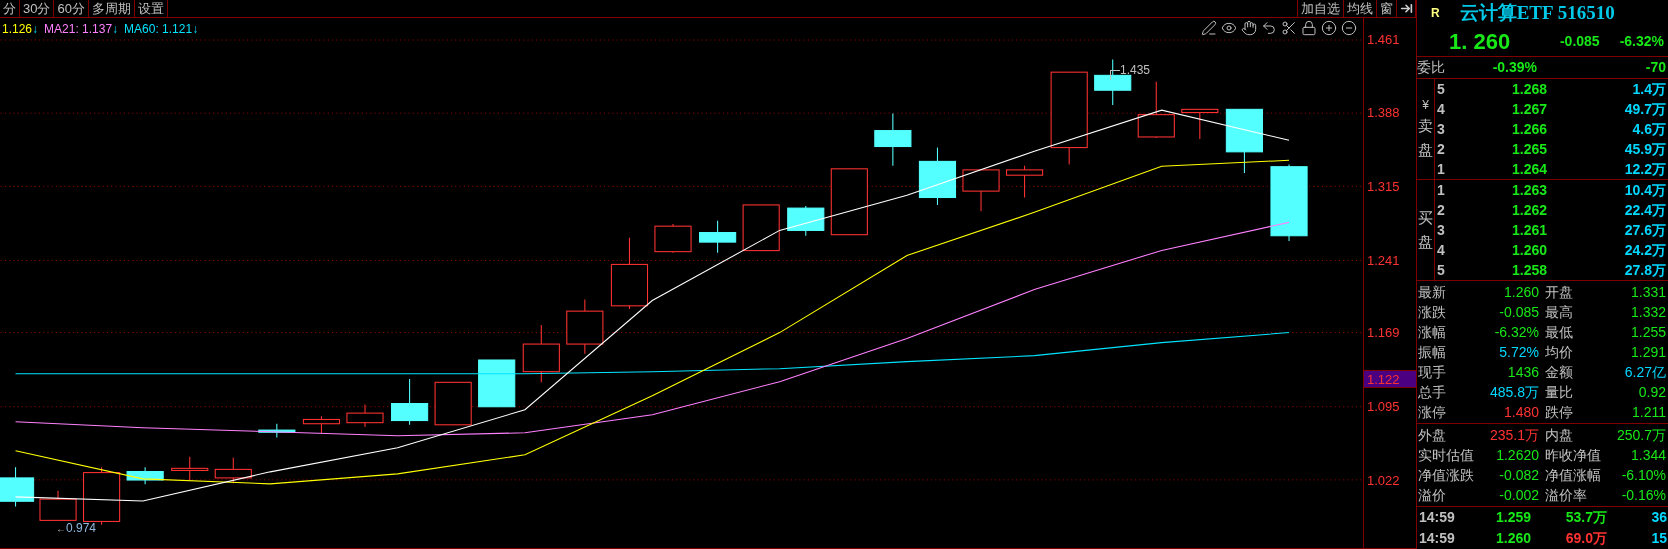 The width and height of the screenshot is (1668, 549). I want to click on price-axis-label: 1.388, so click(1383, 113).